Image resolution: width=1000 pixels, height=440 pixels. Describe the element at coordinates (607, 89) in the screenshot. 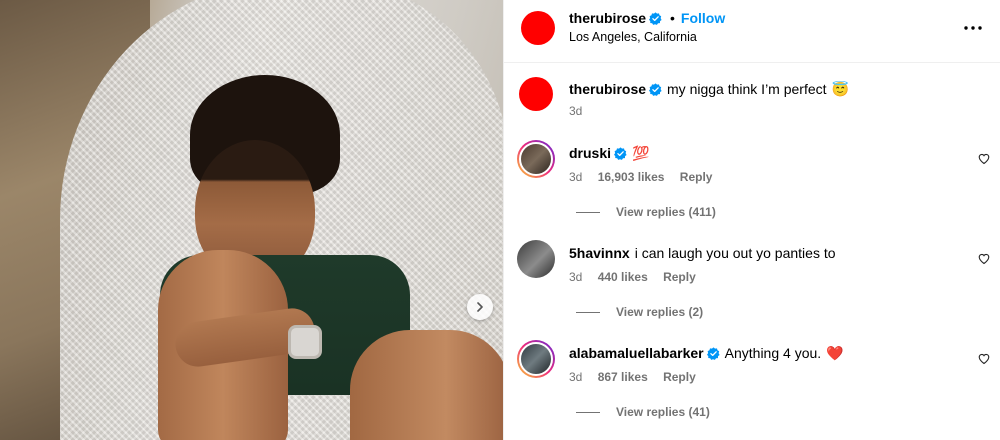

I see `caption-author-username: therubirose` at that location.